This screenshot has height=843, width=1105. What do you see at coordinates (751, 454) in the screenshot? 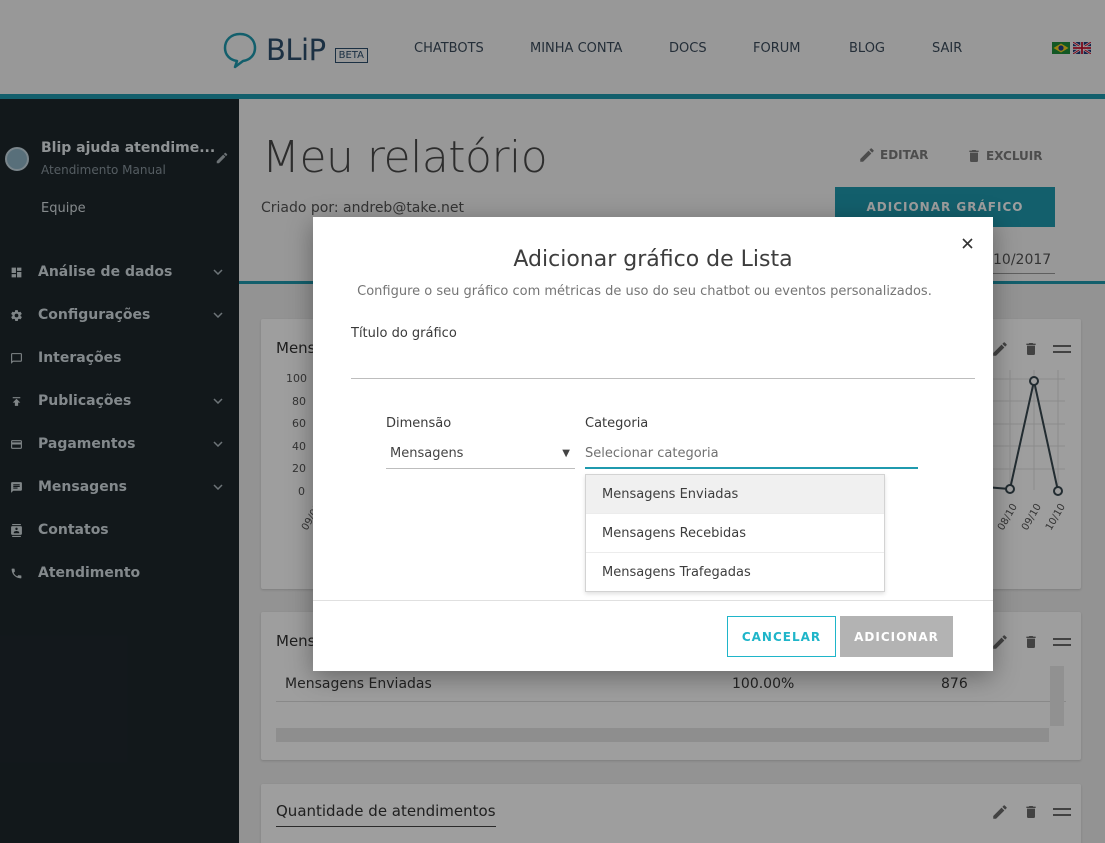
I see `category-input` at bounding box center [751, 454].